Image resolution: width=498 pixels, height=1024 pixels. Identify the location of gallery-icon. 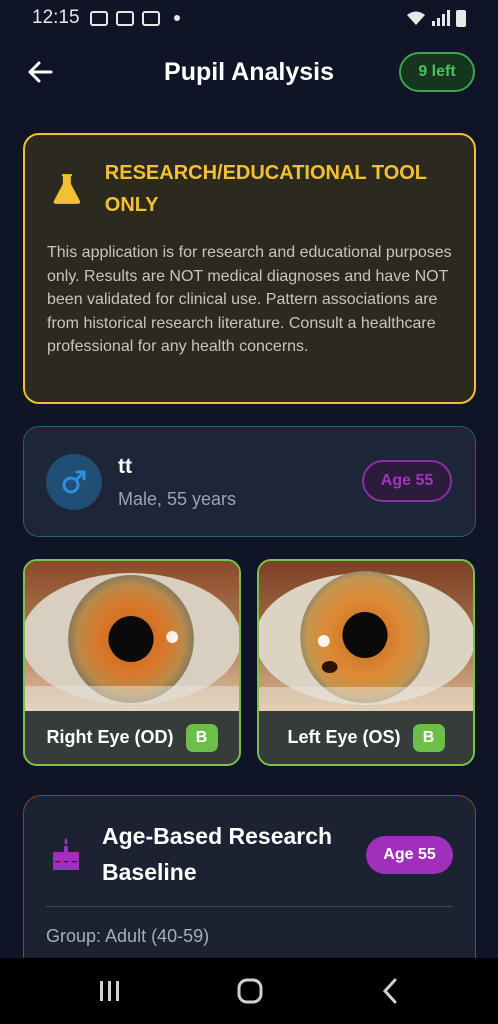
(98, 18).